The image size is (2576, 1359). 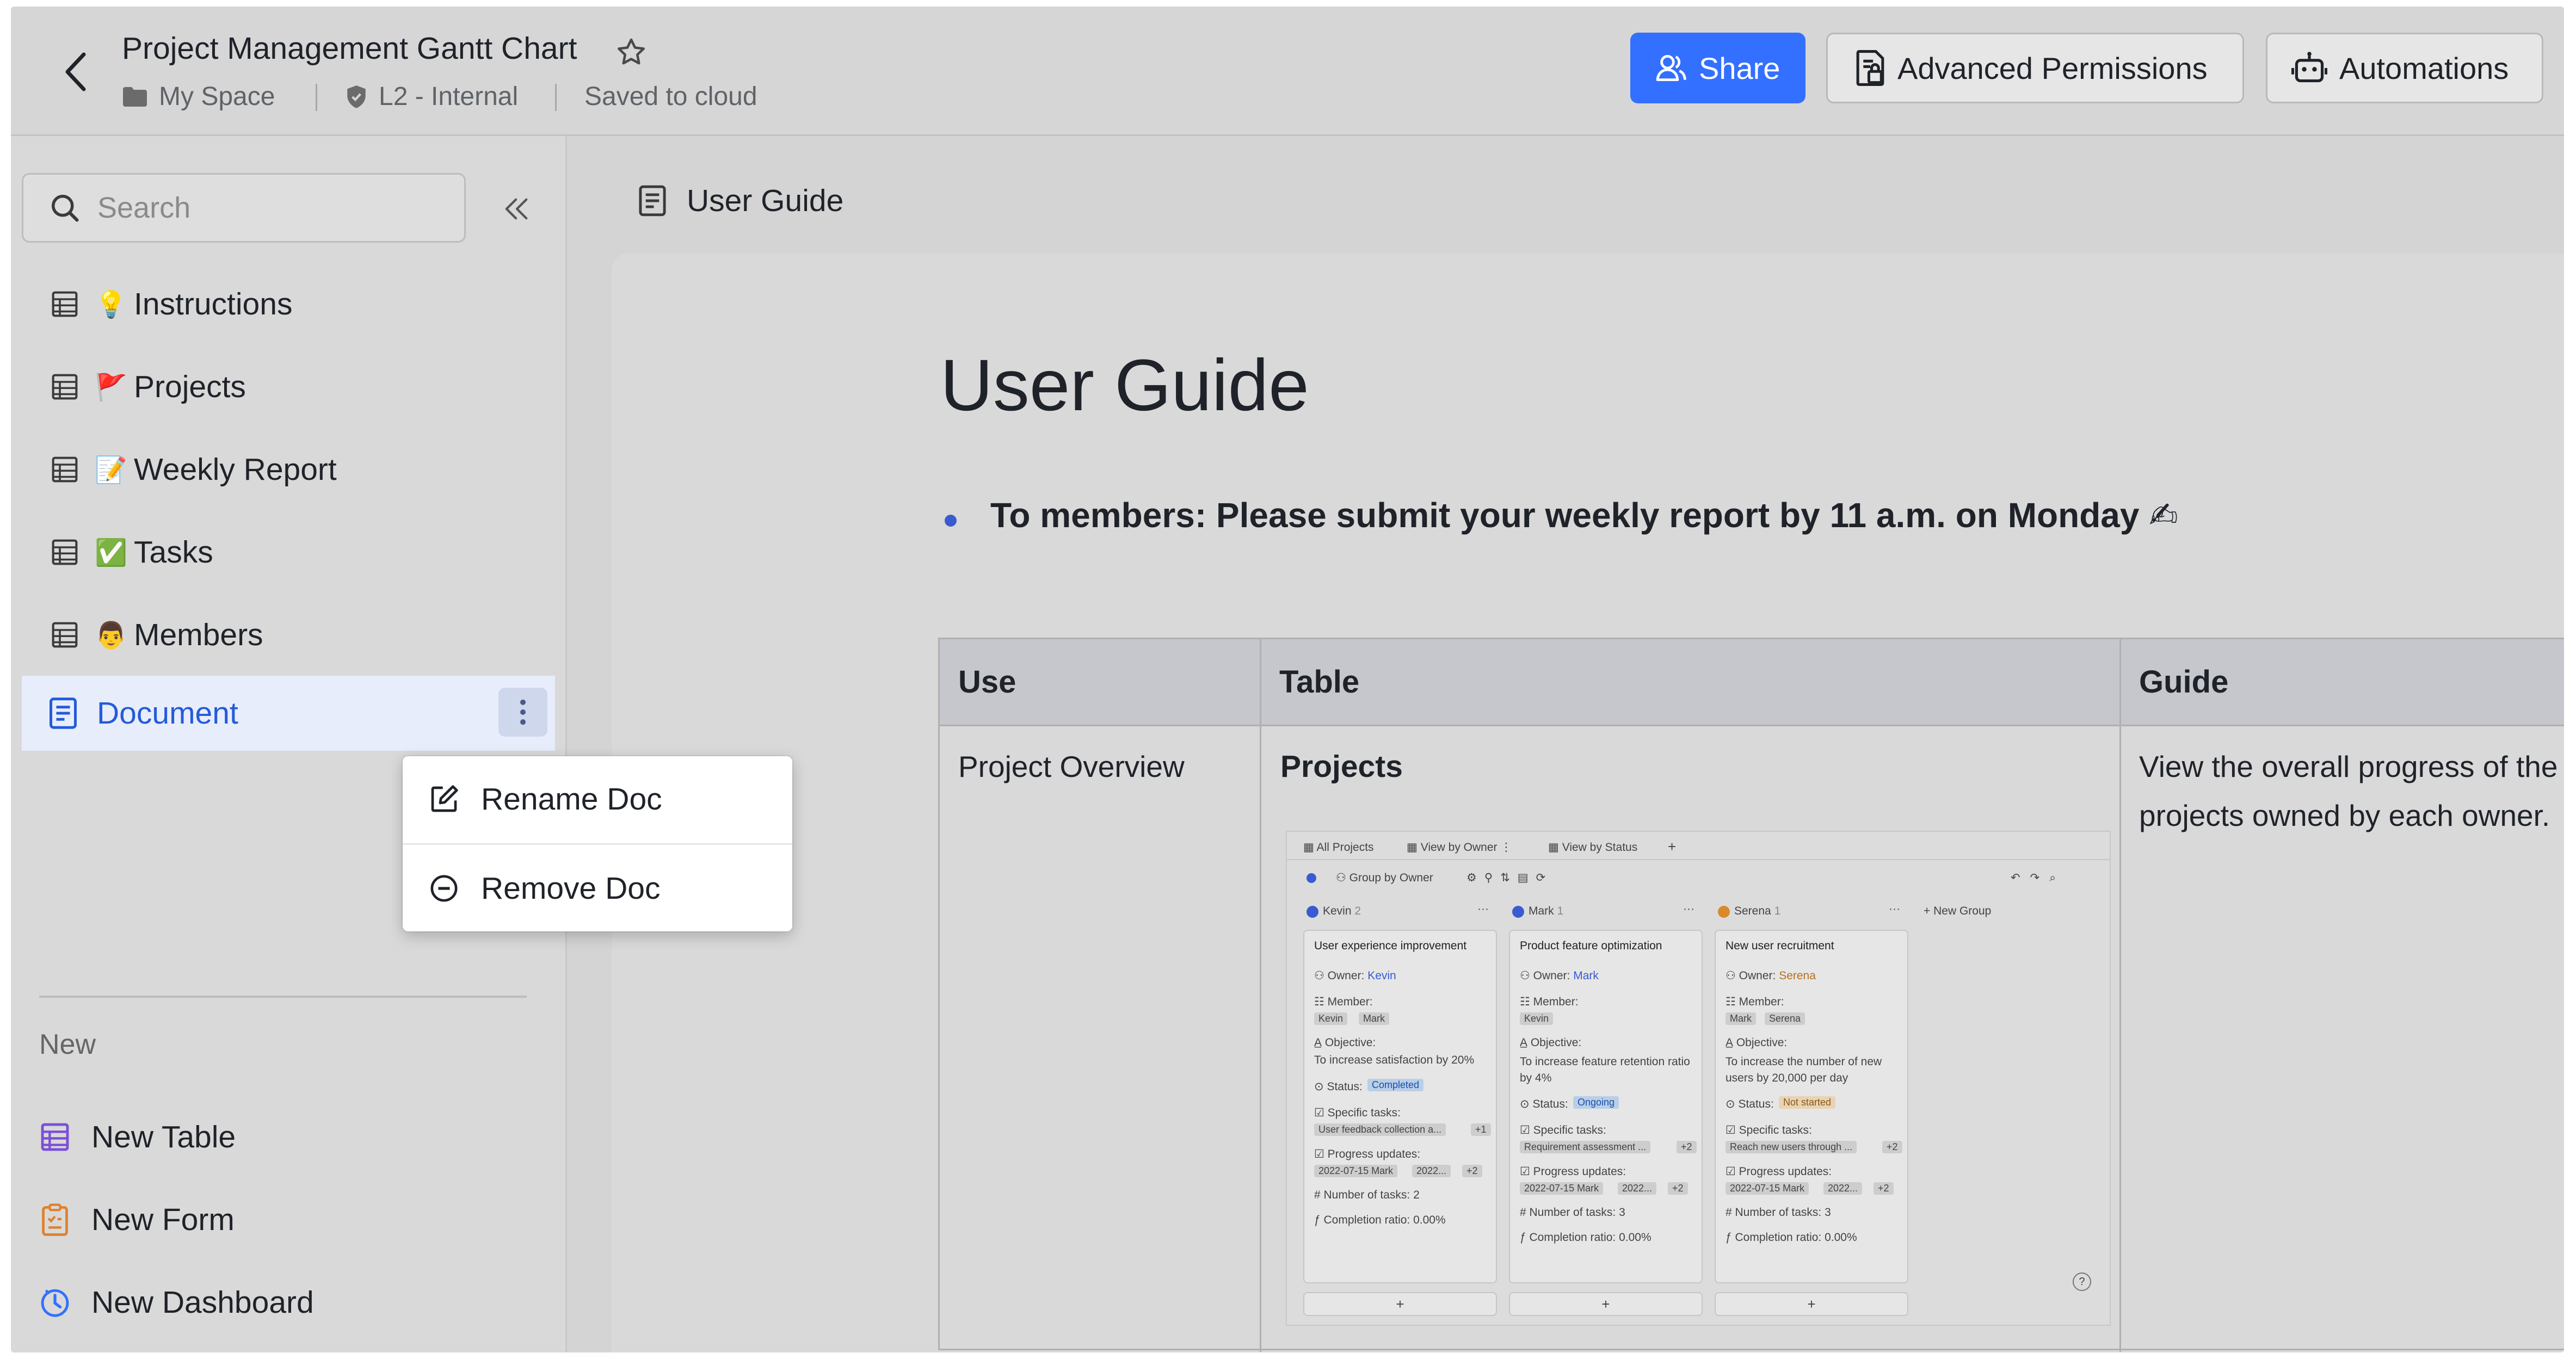 I want to click on collapse-sidebar-button, so click(x=517, y=209).